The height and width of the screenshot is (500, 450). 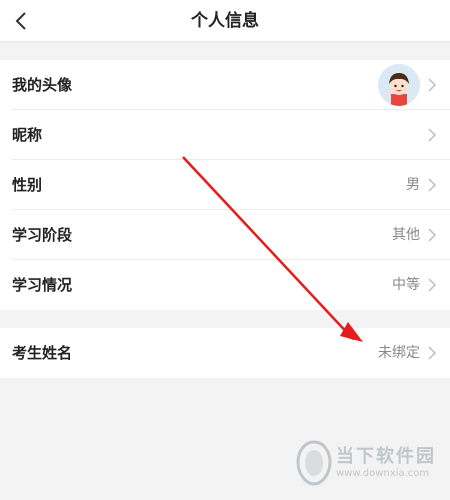 What do you see at coordinates (225, 235) in the screenshot?
I see `row-study-stage: 学习阶段 其他` at bounding box center [225, 235].